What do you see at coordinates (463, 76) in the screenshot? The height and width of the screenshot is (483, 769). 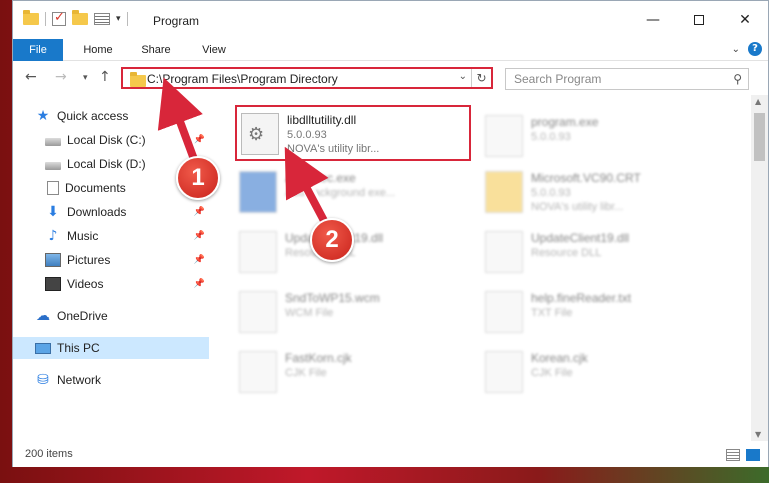 I see `chevron-down-icon: ⌄` at bounding box center [463, 76].